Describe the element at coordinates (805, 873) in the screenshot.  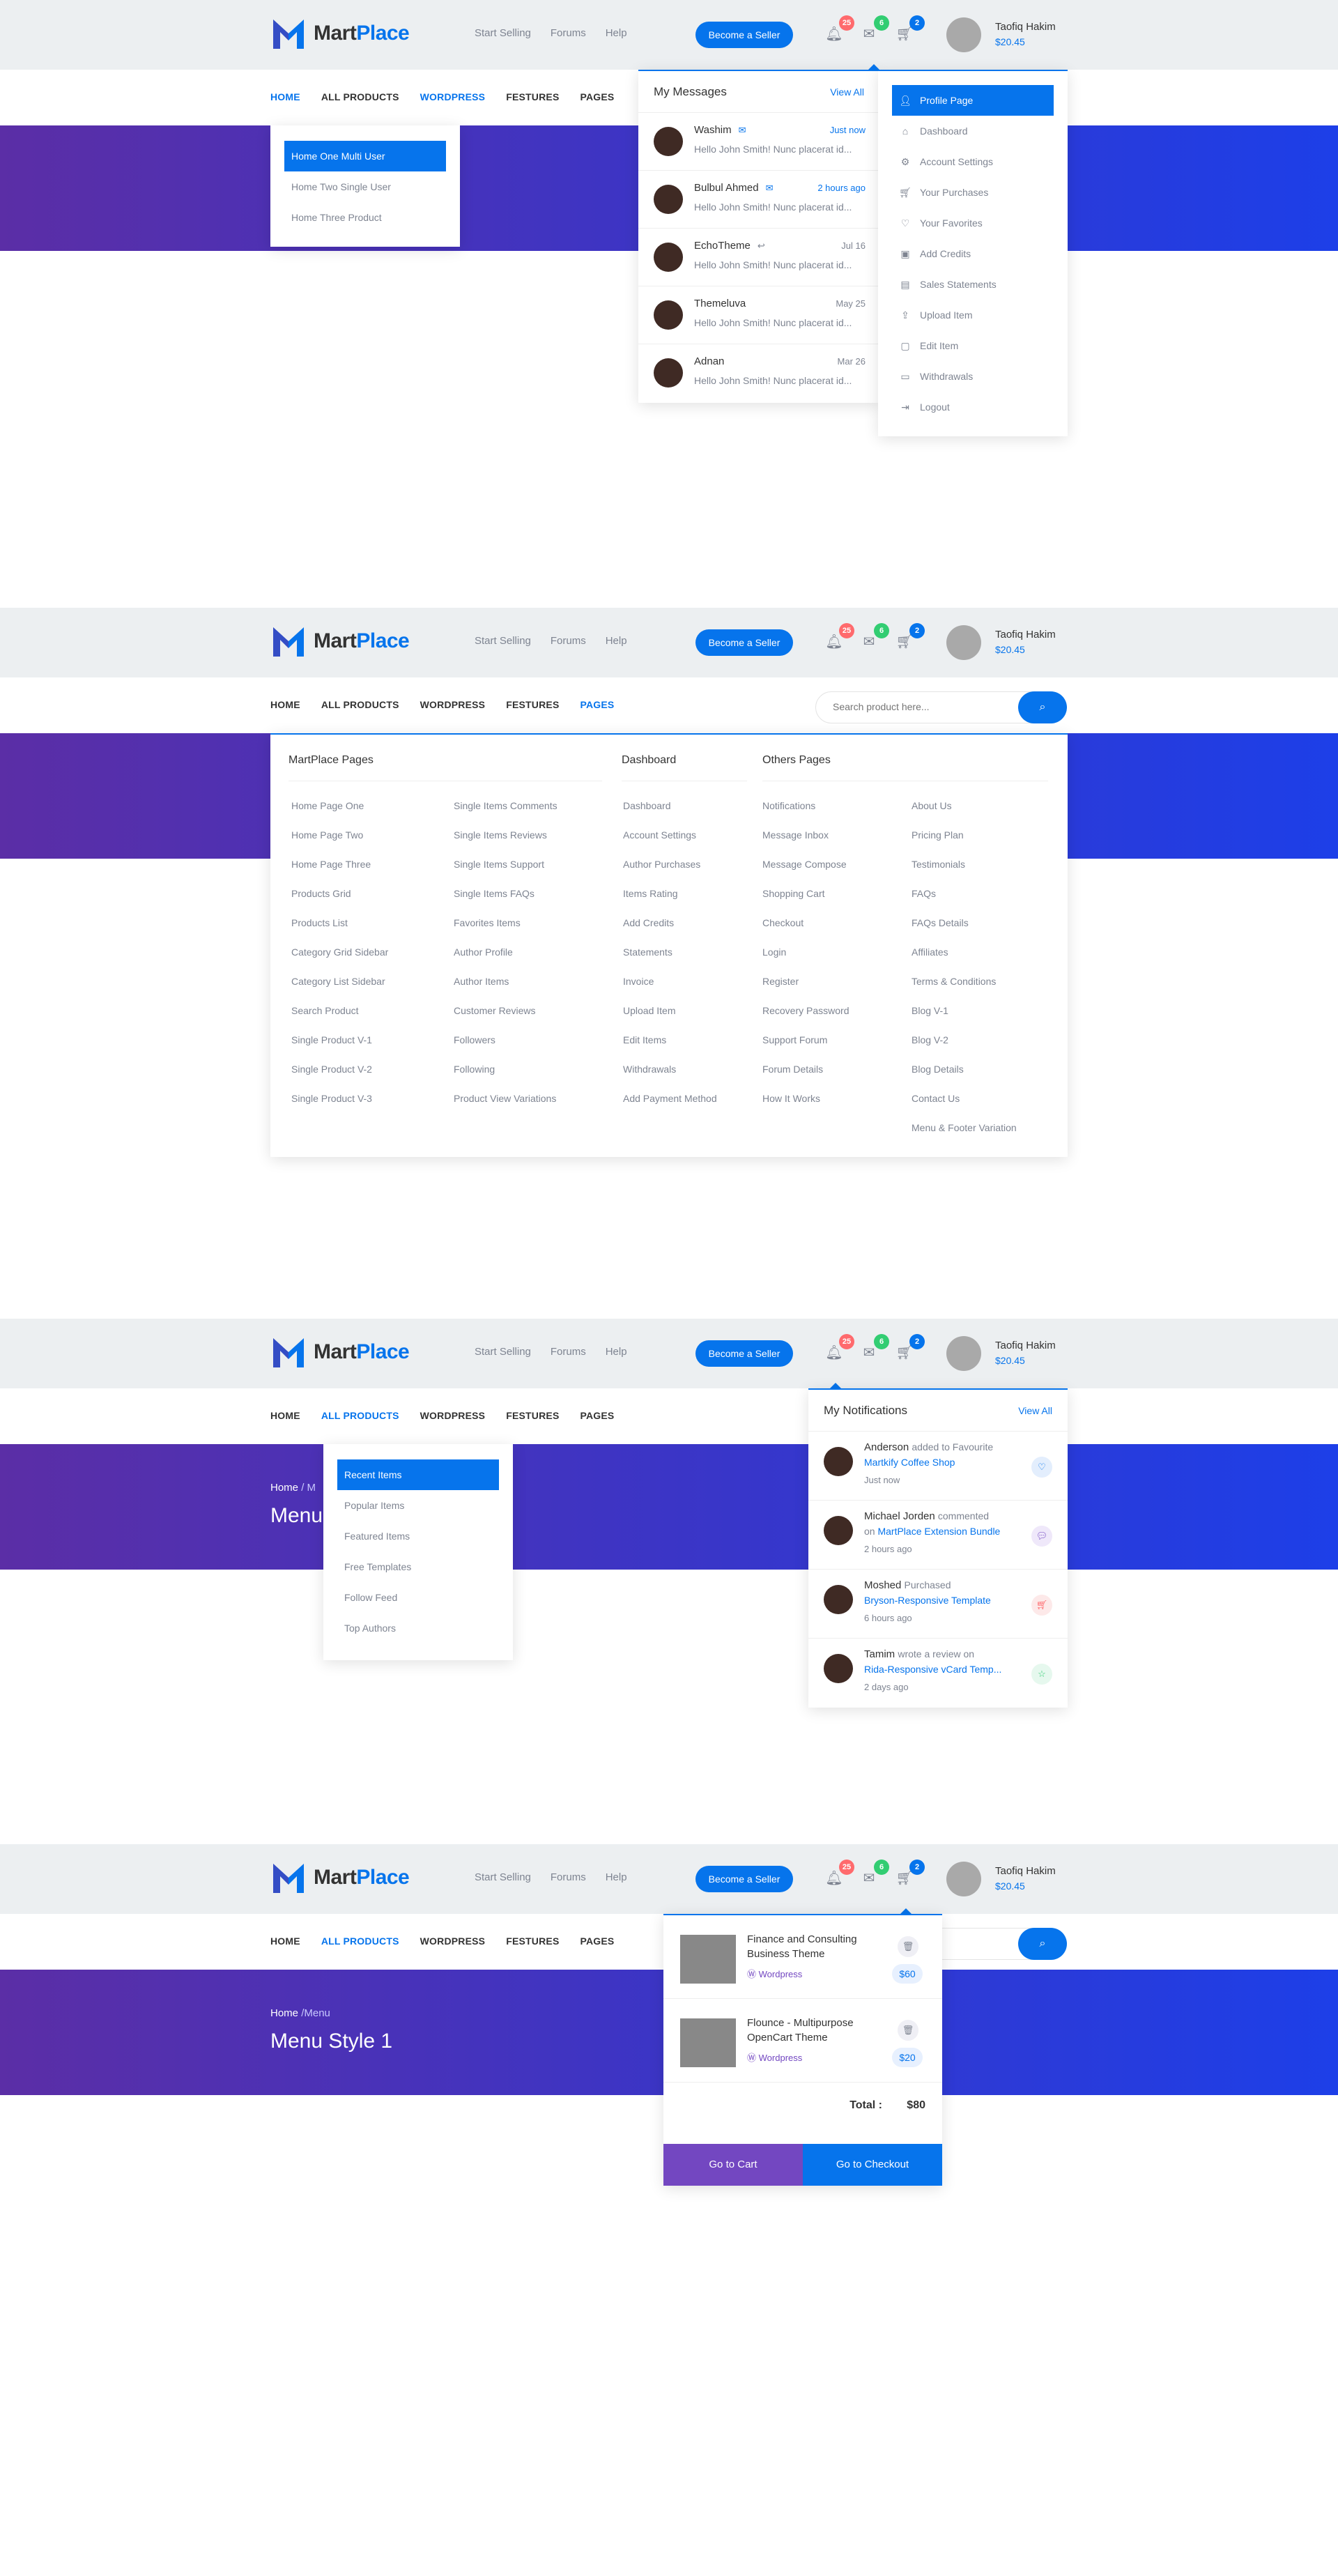
I see `mega-link: Message Compose` at that location.